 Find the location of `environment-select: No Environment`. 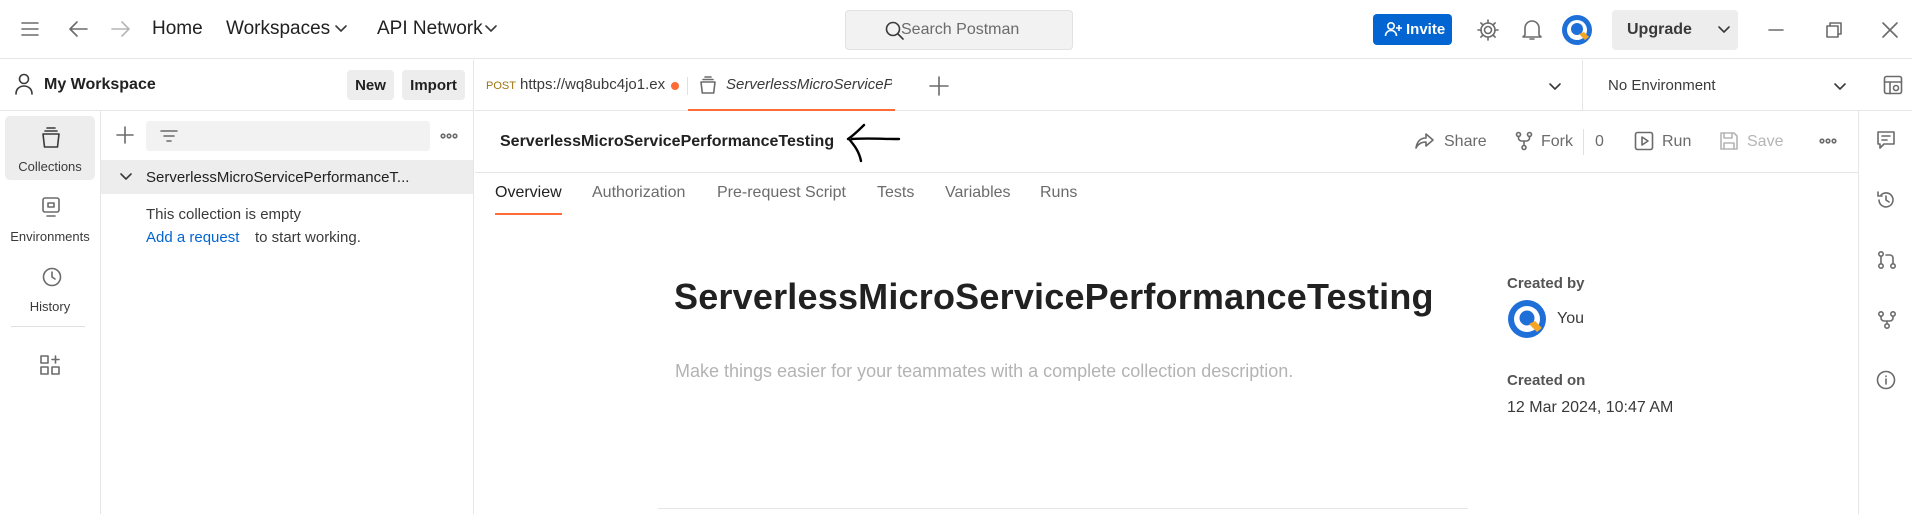

environment-select: No Environment is located at coordinates (1720, 85).